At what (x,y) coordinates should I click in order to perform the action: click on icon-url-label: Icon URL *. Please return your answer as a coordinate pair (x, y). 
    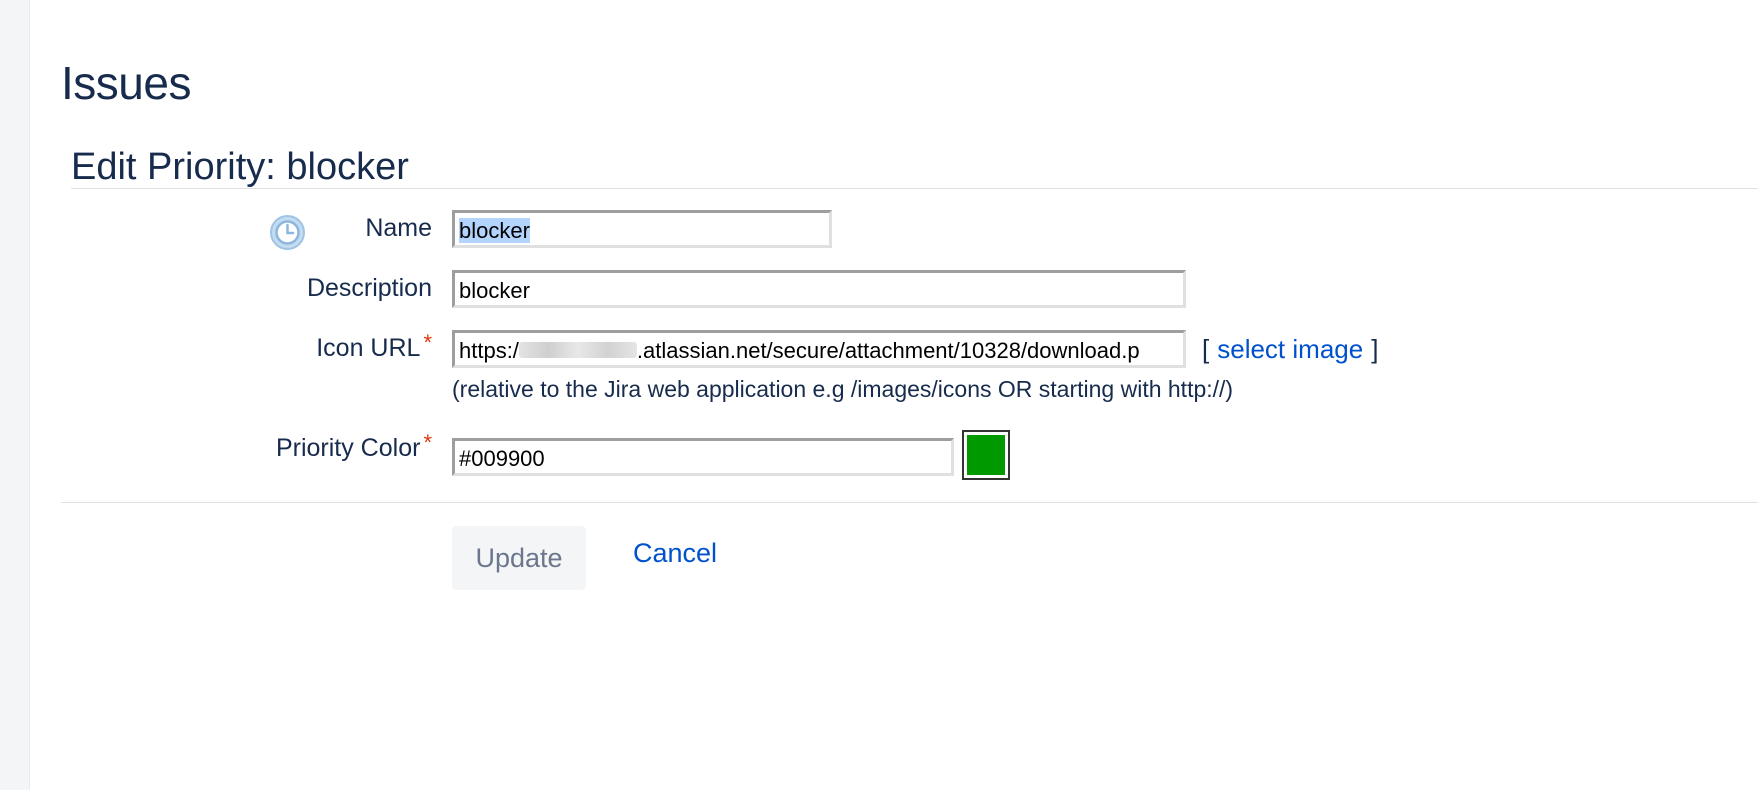
    Looking at the image, I should click on (374, 346).